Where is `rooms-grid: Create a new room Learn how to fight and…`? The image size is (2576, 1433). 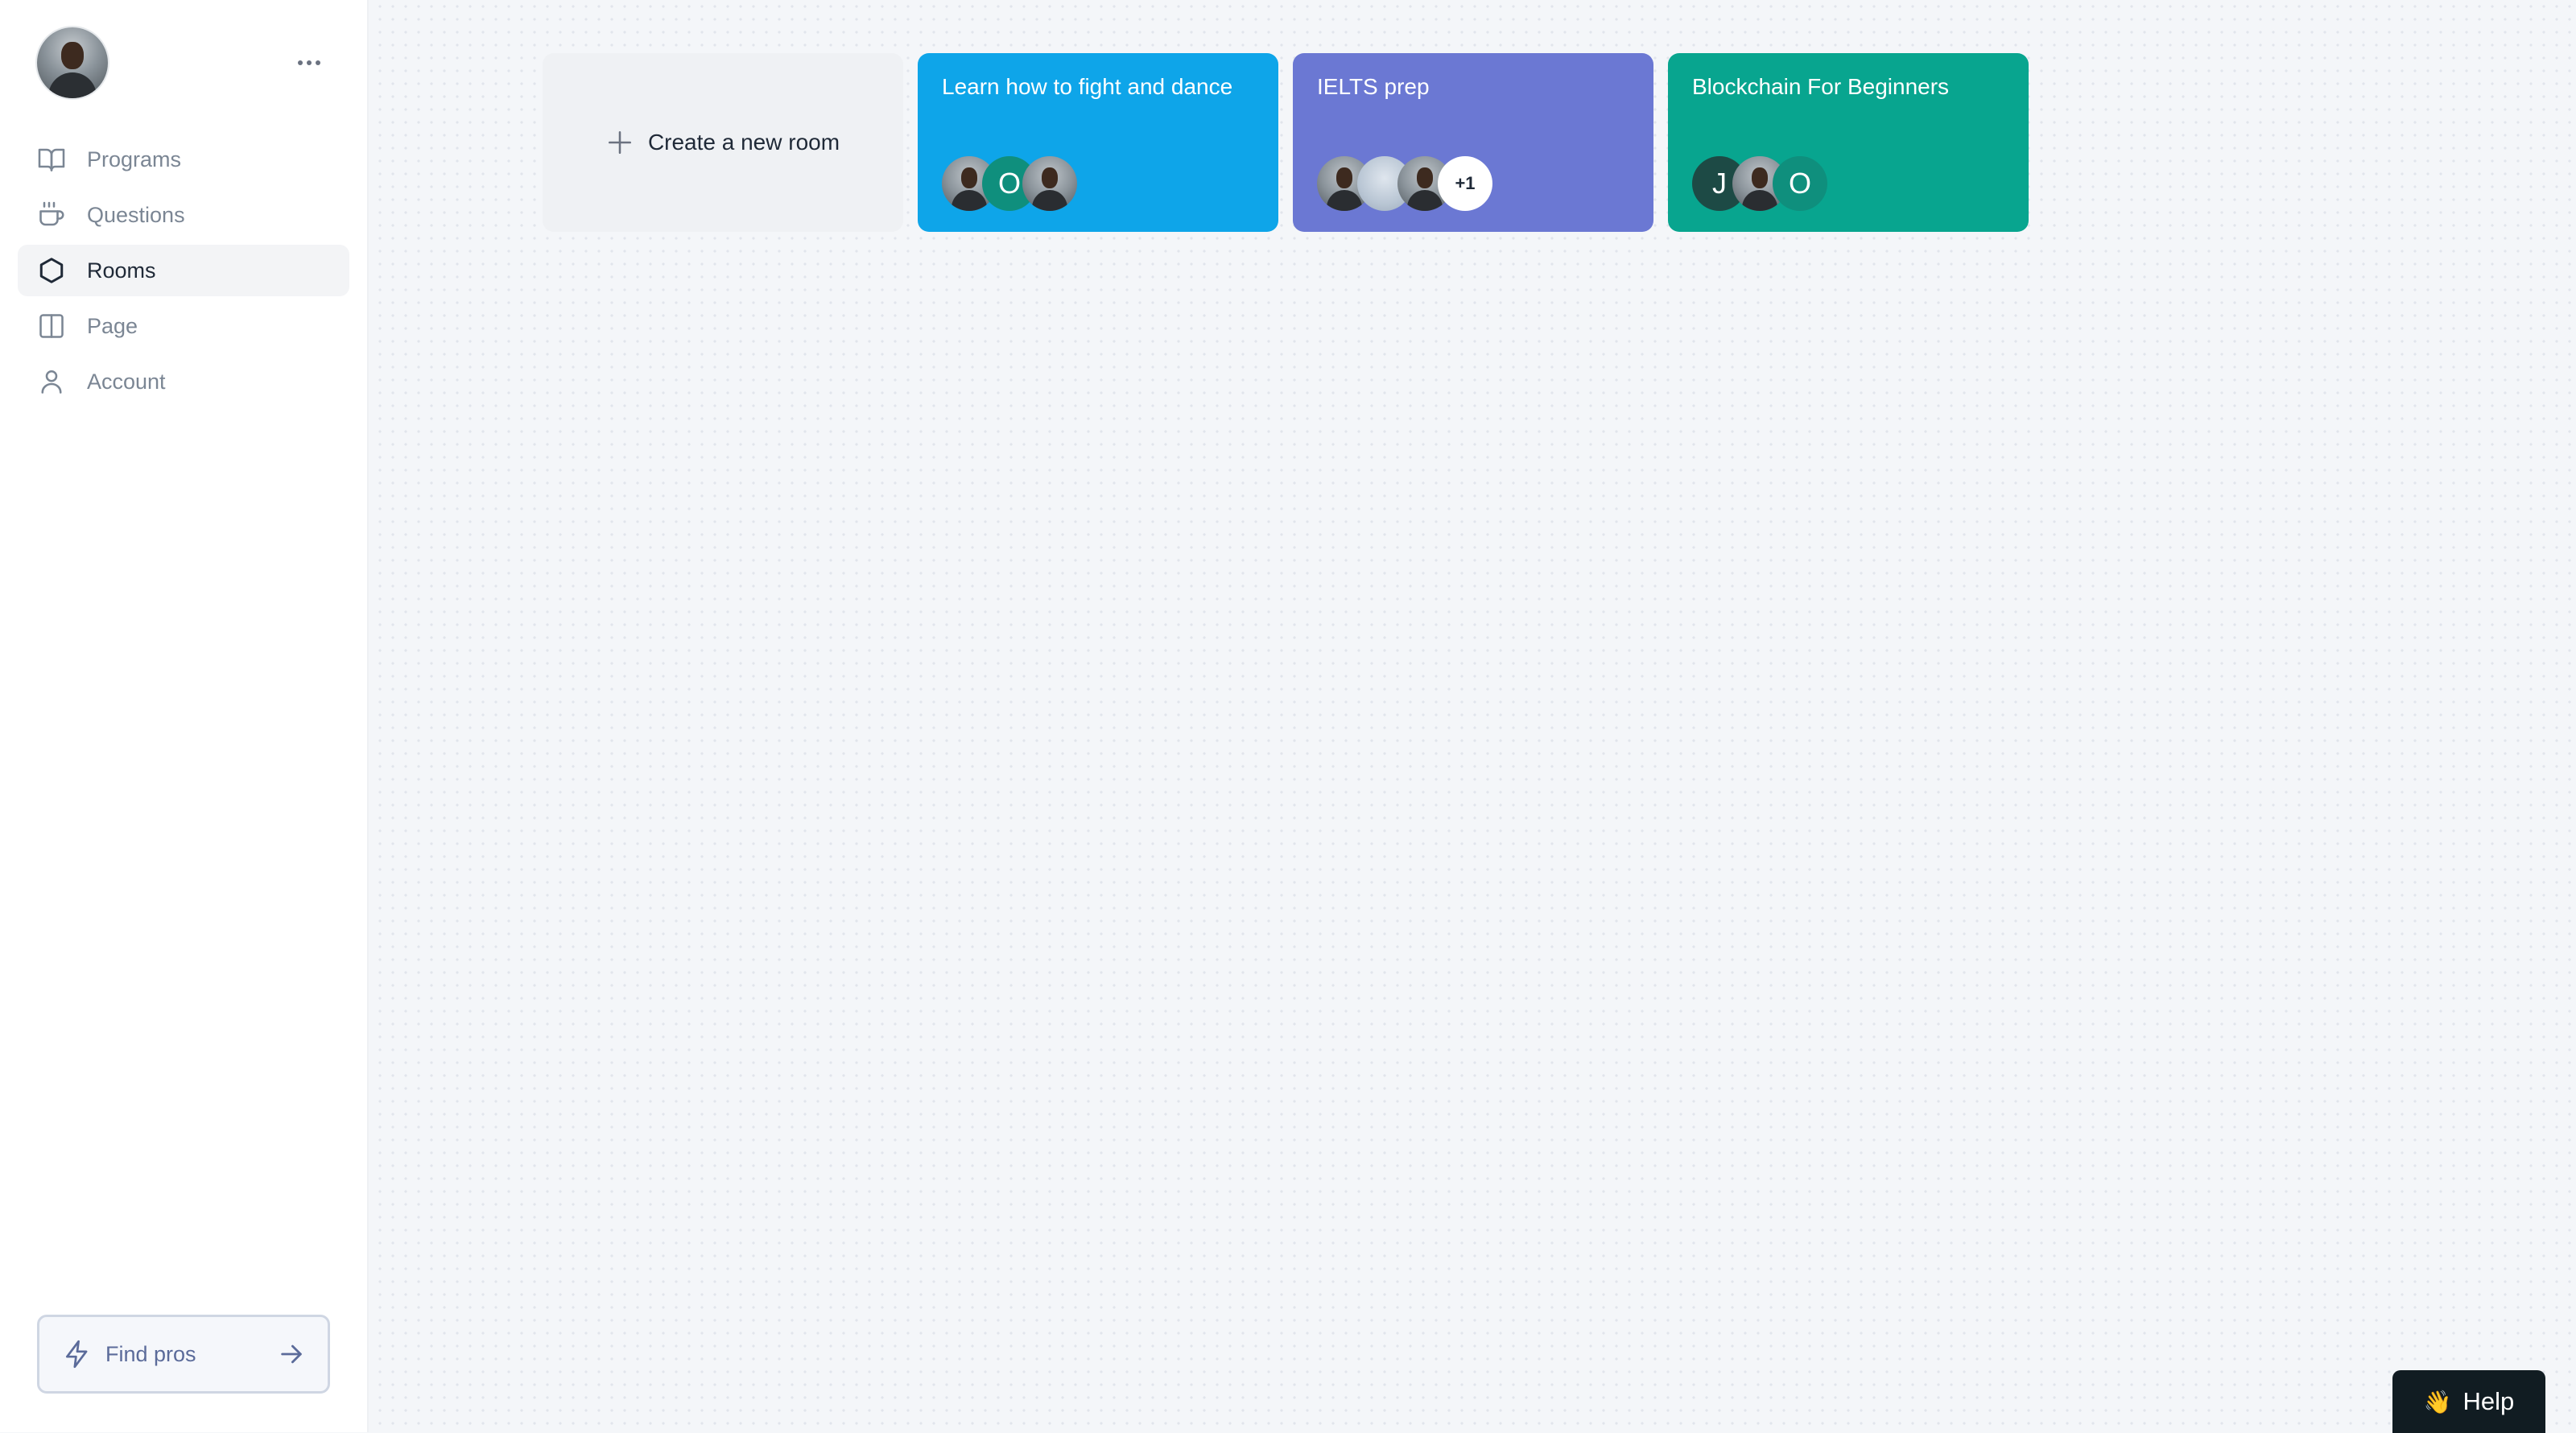
rooms-grid: Create a new room Learn how to fight and… is located at coordinates (1286, 142).